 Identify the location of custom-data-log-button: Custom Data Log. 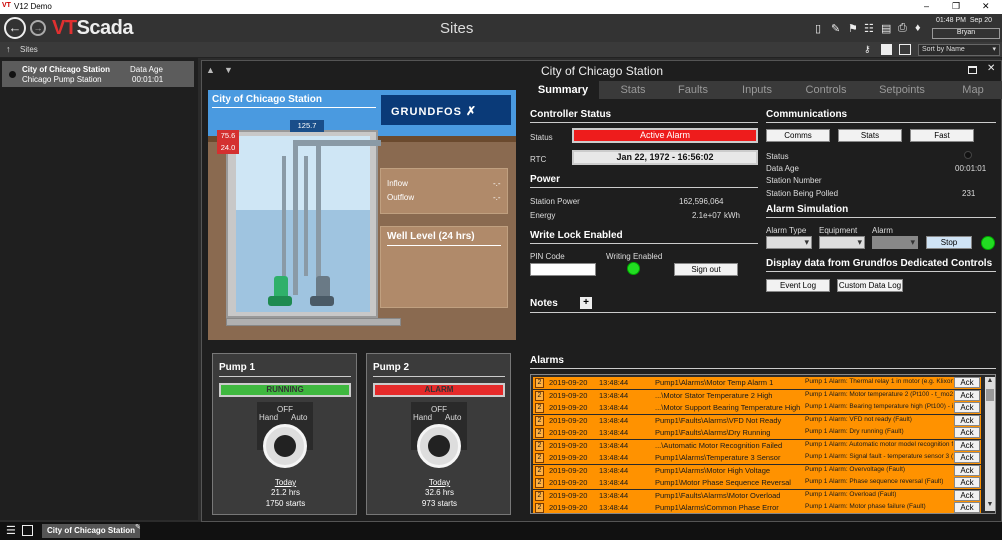
(870, 285).